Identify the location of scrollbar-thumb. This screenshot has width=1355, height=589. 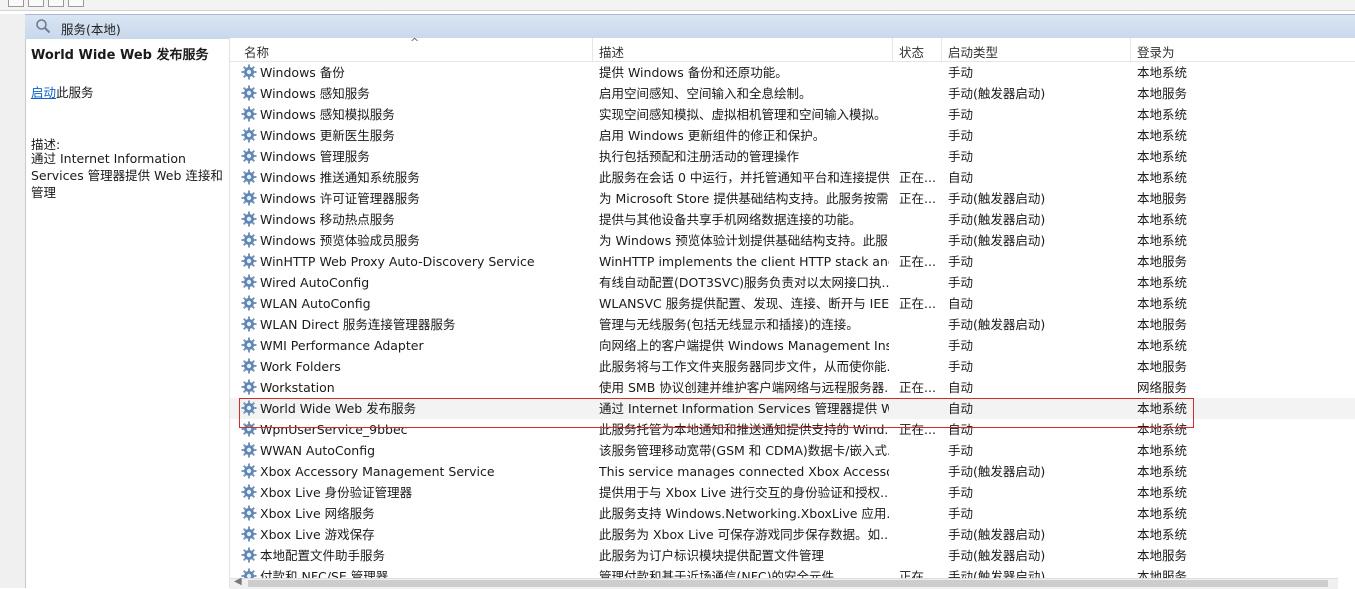
(788, 583).